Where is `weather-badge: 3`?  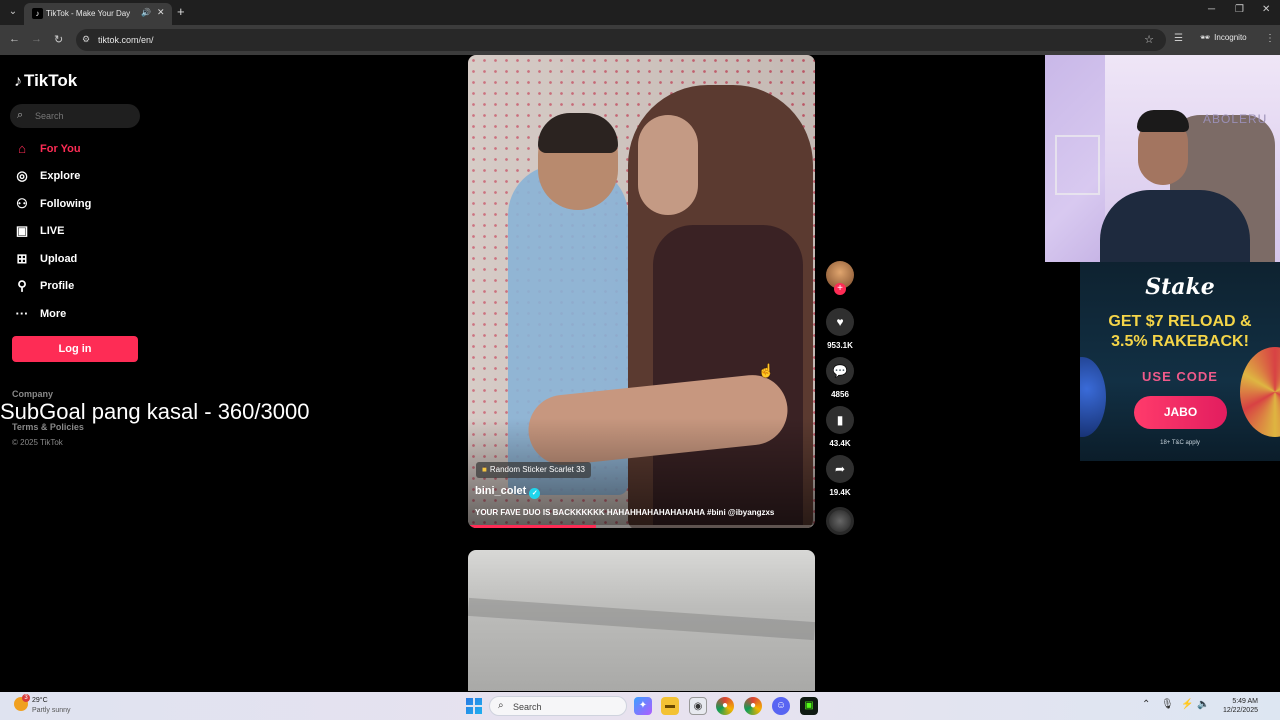 weather-badge: 3 is located at coordinates (26, 698).